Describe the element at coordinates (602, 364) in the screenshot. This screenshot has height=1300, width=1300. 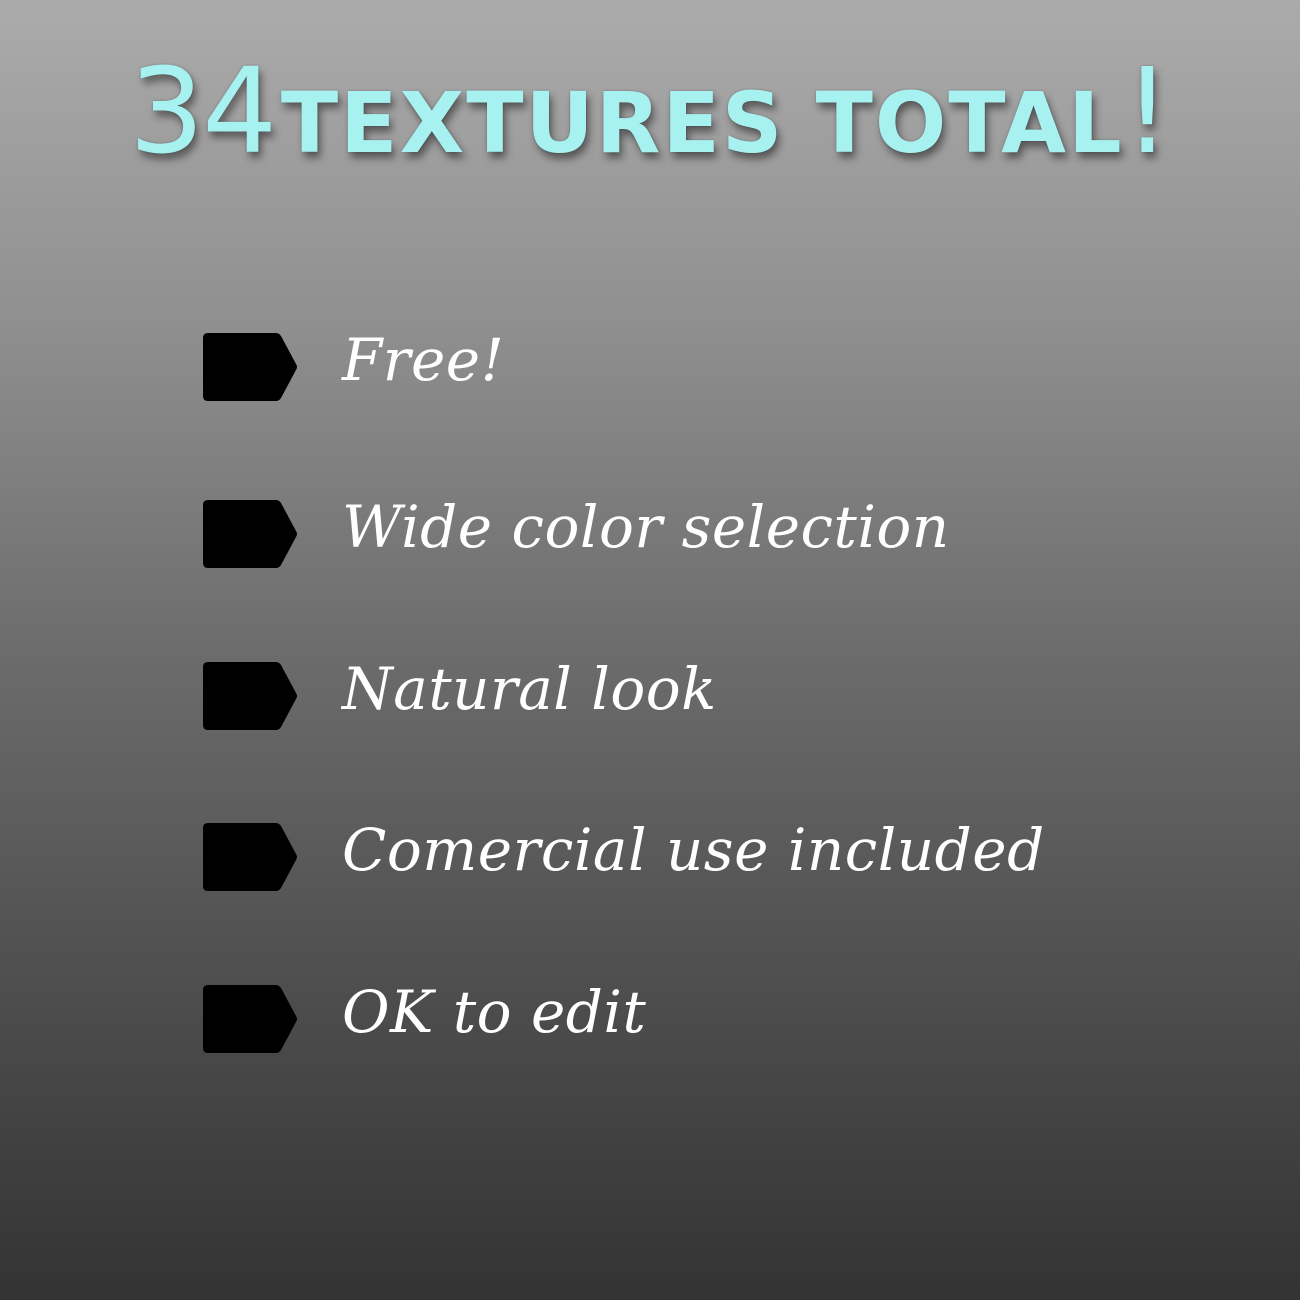
I see `list-item: Free!` at that location.